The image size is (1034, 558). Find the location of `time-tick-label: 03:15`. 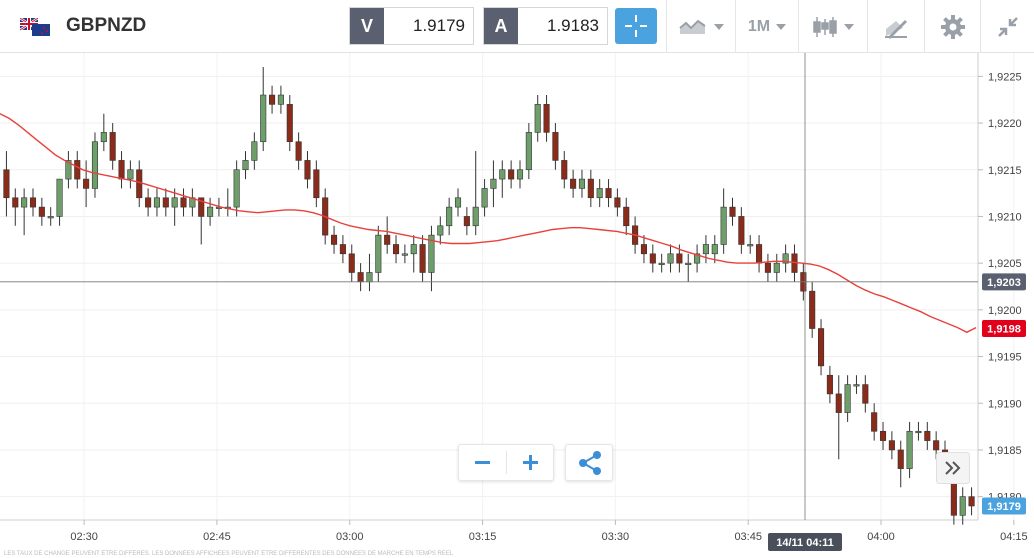

time-tick-label: 03:15 is located at coordinates (483, 537).